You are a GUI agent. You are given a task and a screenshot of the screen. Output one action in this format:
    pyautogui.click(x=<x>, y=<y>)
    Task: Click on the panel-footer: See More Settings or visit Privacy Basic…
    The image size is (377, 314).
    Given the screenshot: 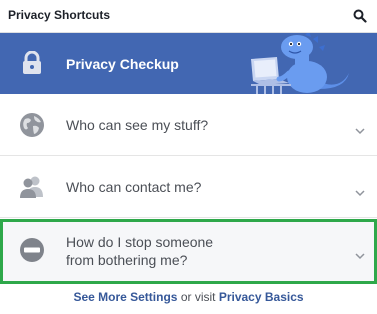 What is the action you would take?
    pyautogui.click(x=188, y=297)
    